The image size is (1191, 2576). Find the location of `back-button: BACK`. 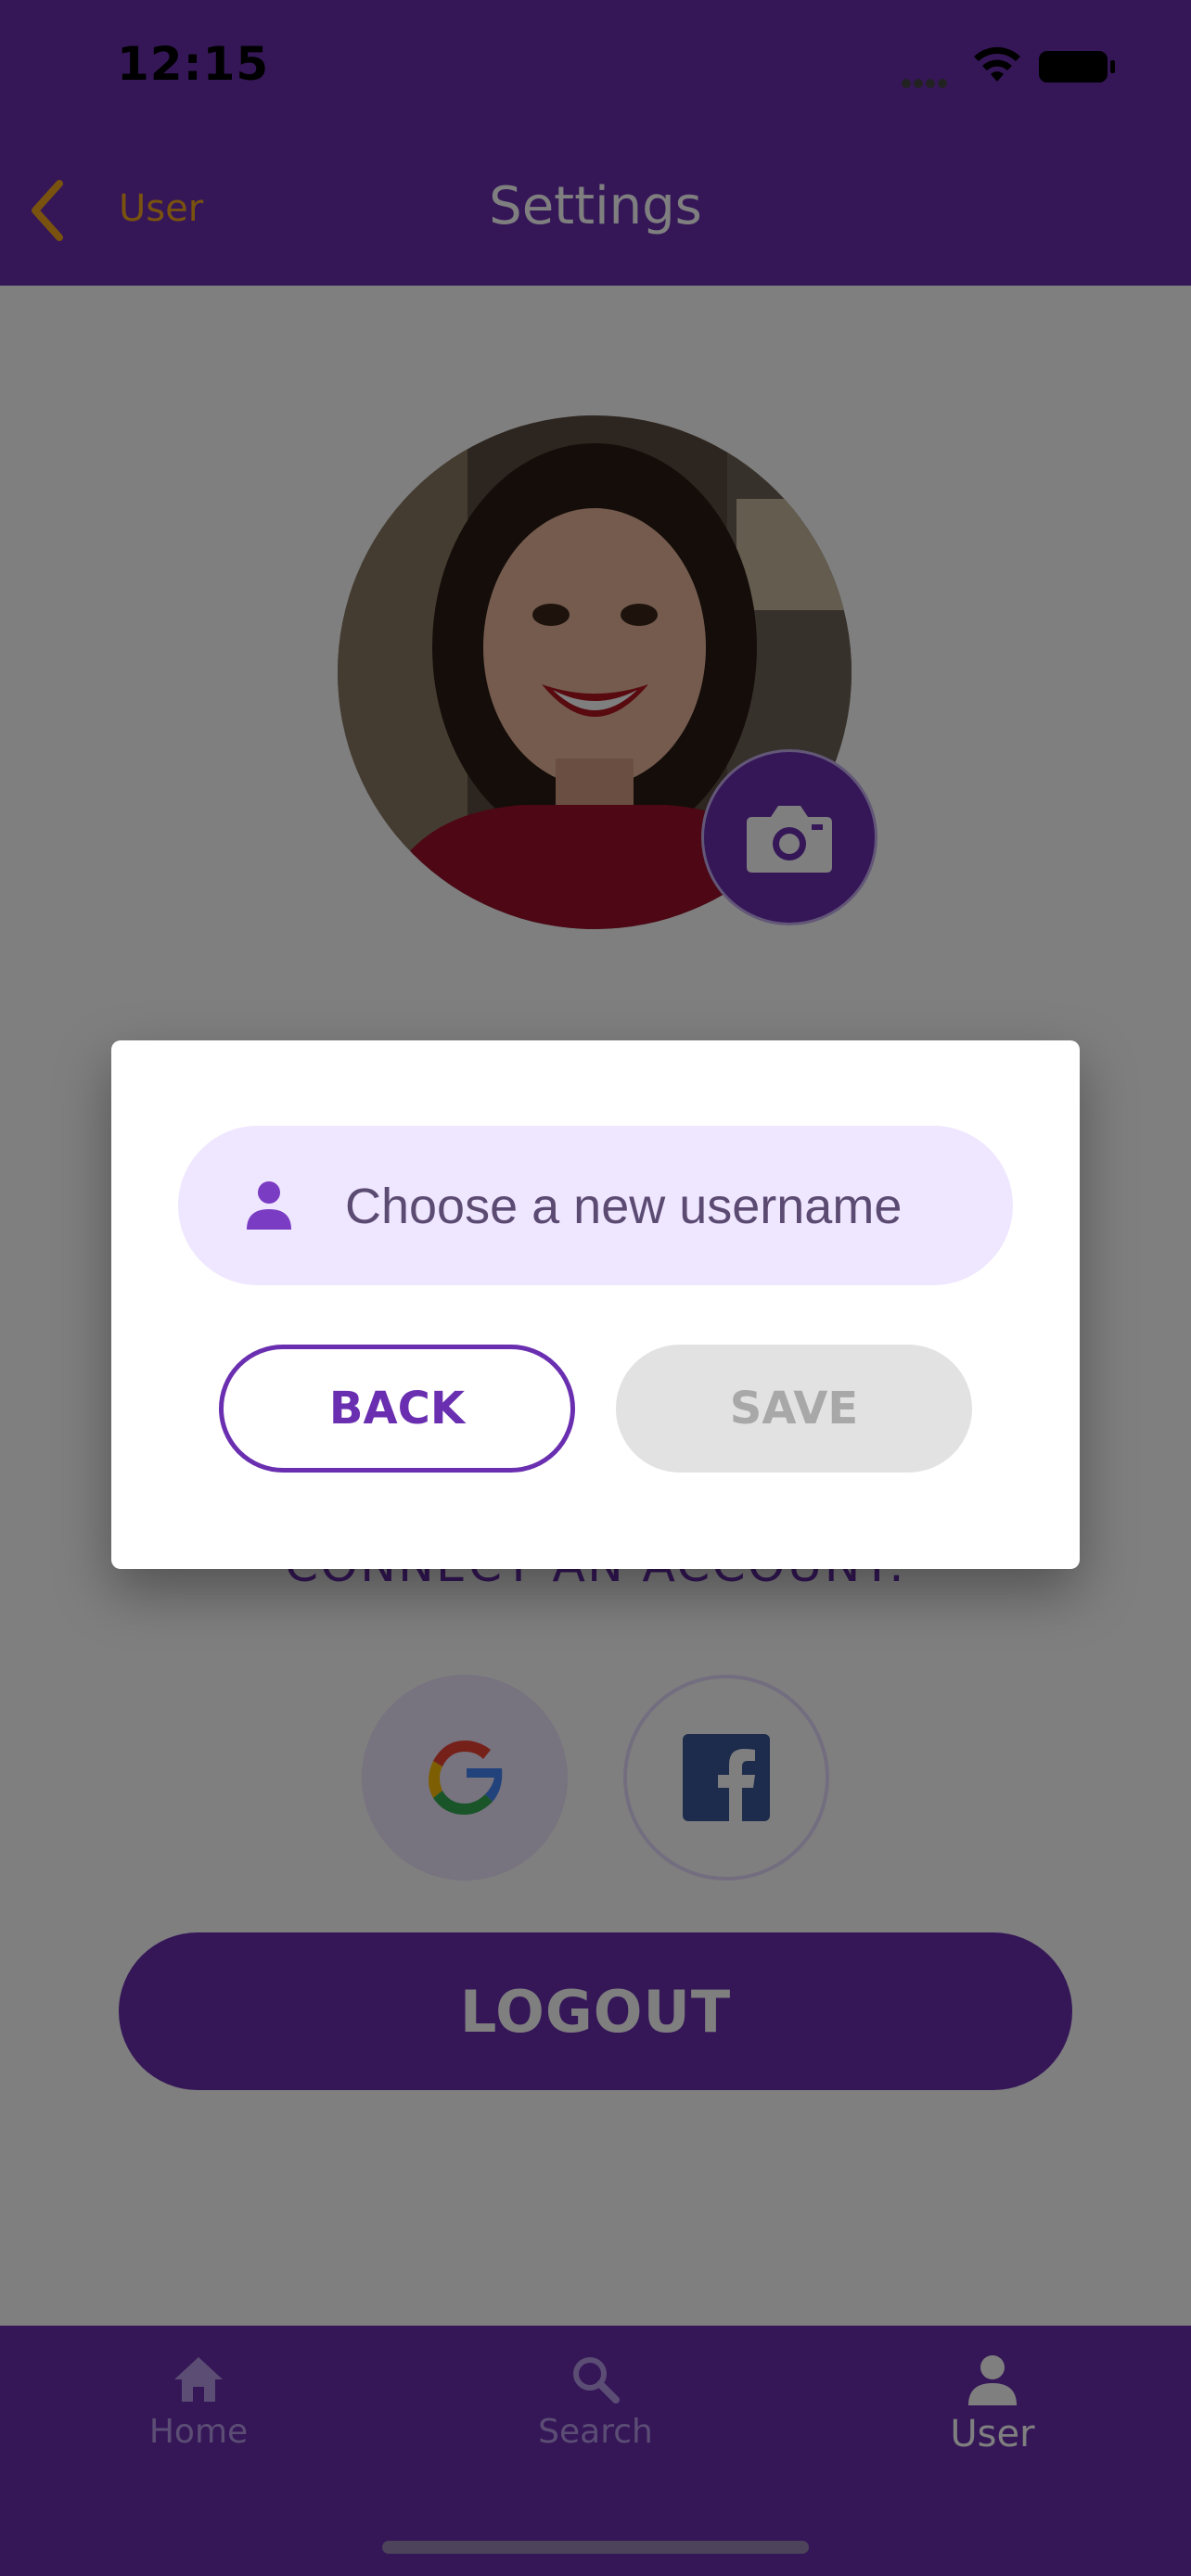

back-button: BACK is located at coordinates (397, 1409).